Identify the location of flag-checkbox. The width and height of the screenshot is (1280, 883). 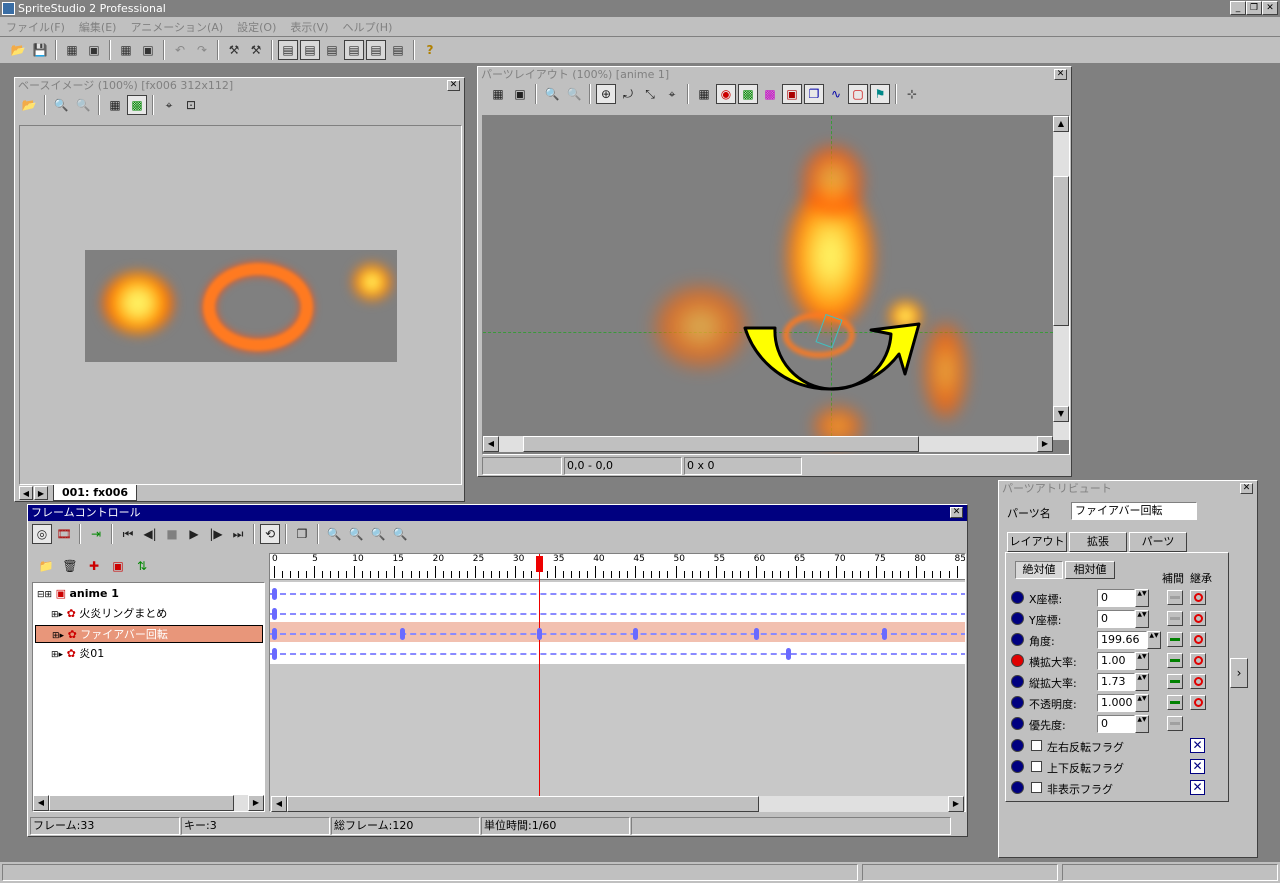
(1036, 745).